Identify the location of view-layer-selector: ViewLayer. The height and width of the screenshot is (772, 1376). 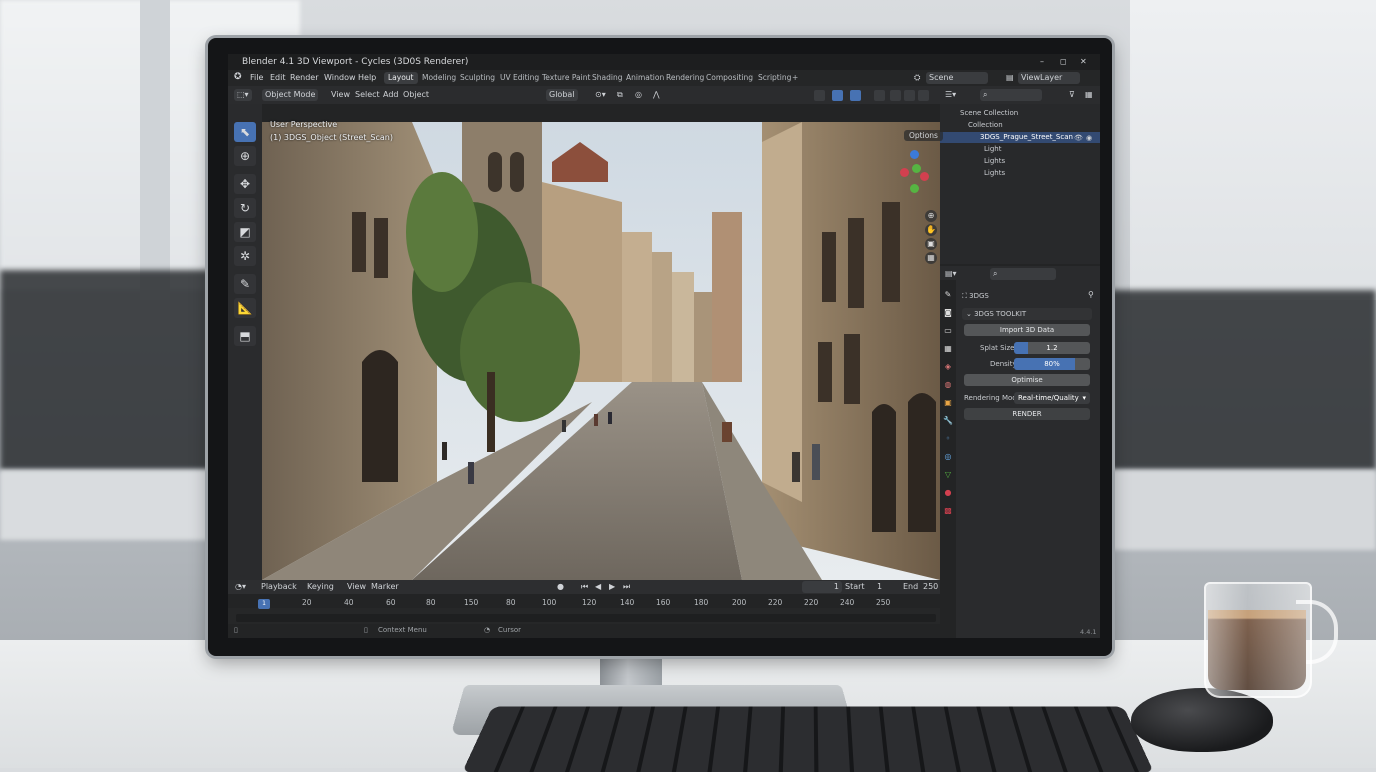
(1049, 78).